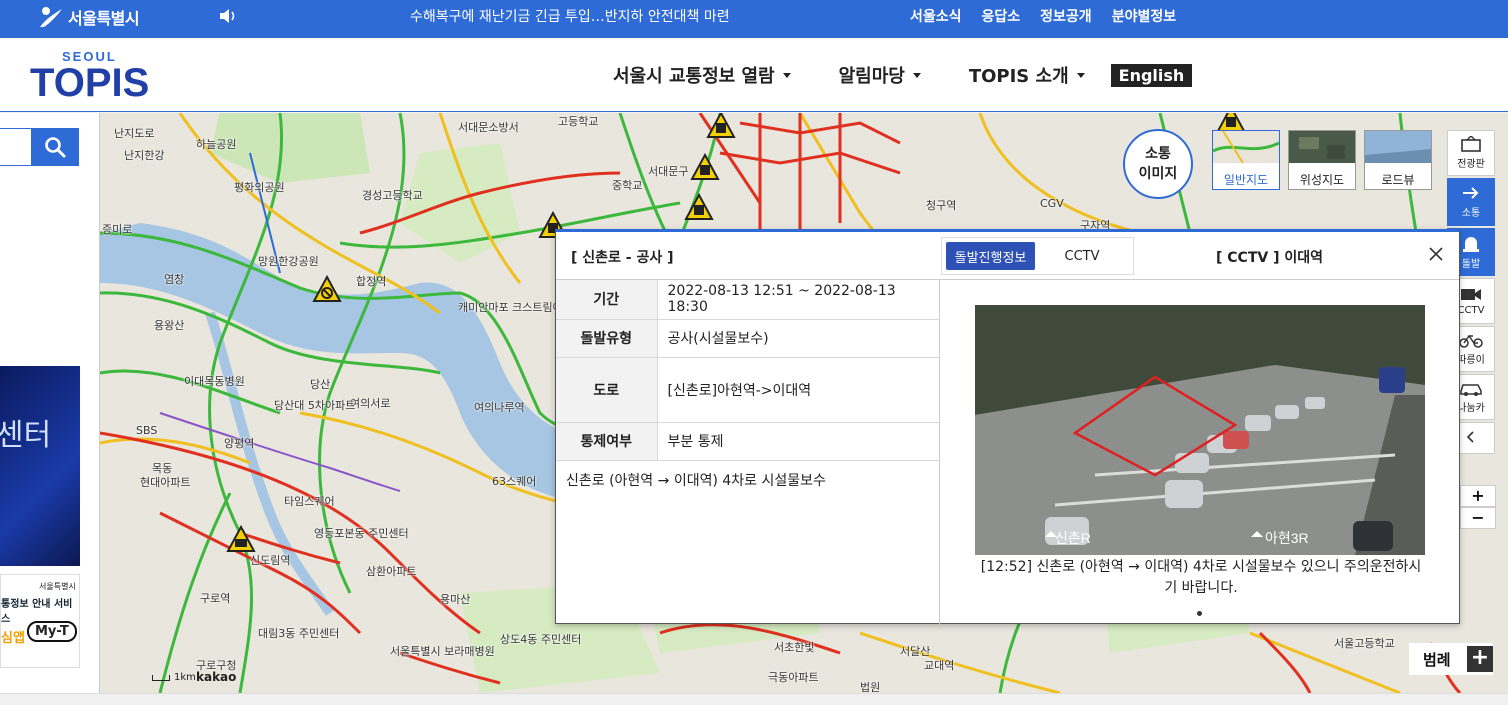  What do you see at coordinates (668, 171) in the screenshot?
I see `map-label: 서대문구` at bounding box center [668, 171].